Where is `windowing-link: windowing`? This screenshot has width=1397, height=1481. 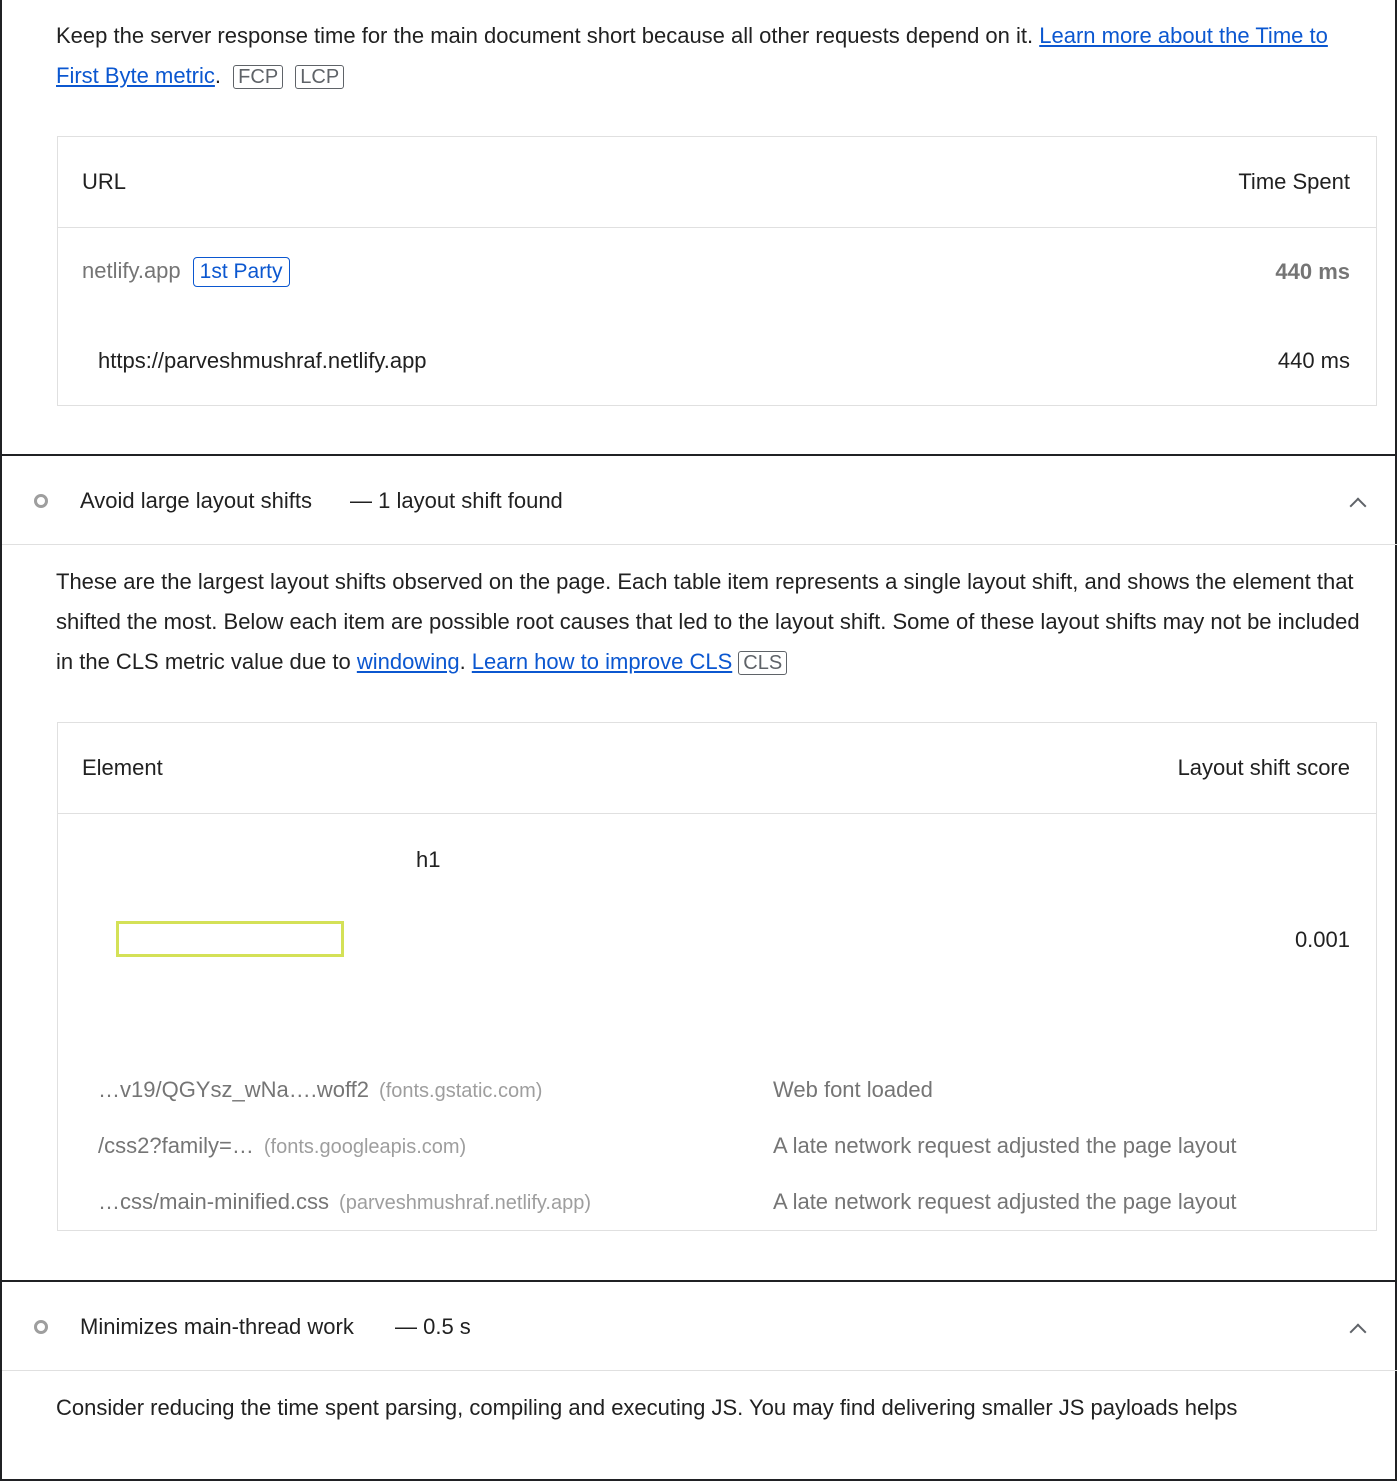 windowing-link: windowing is located at coordinates (408, 661).